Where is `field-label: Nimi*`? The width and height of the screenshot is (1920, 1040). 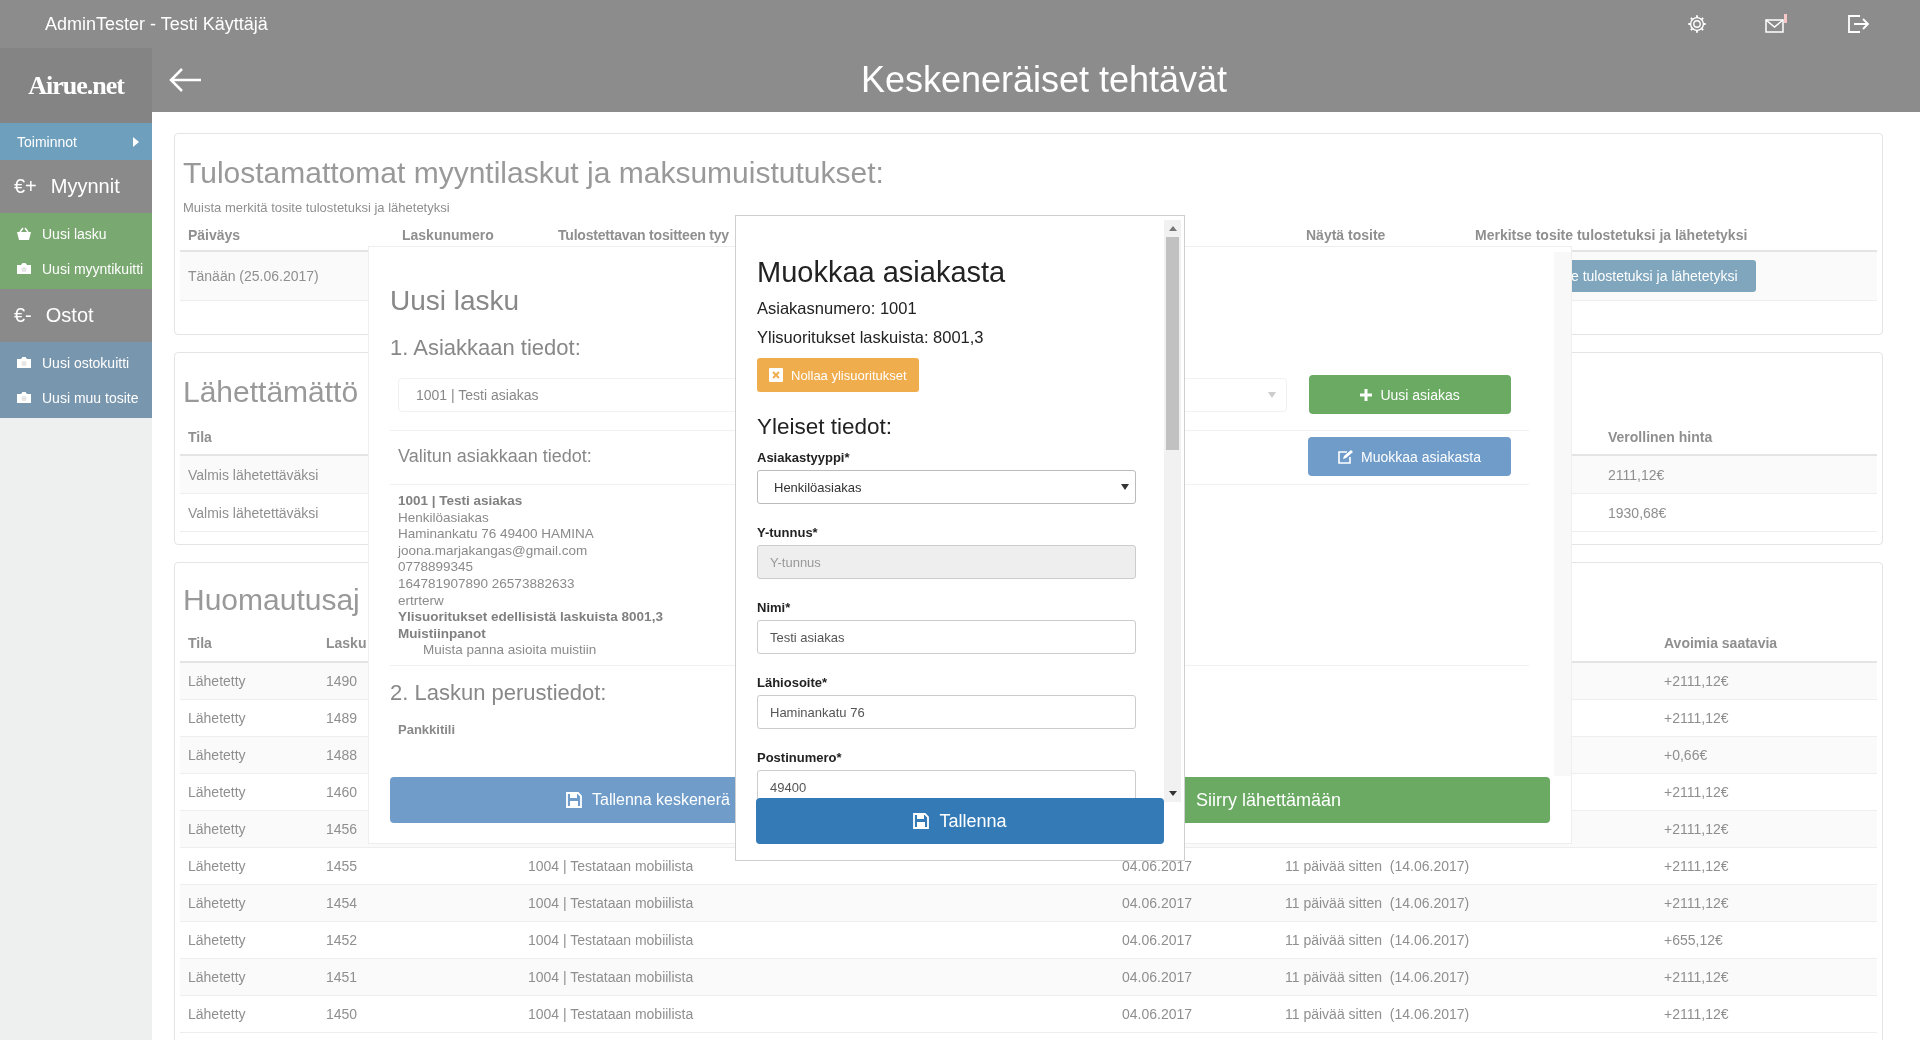
field-label: Nimi* is located at coordinates (774, 607).